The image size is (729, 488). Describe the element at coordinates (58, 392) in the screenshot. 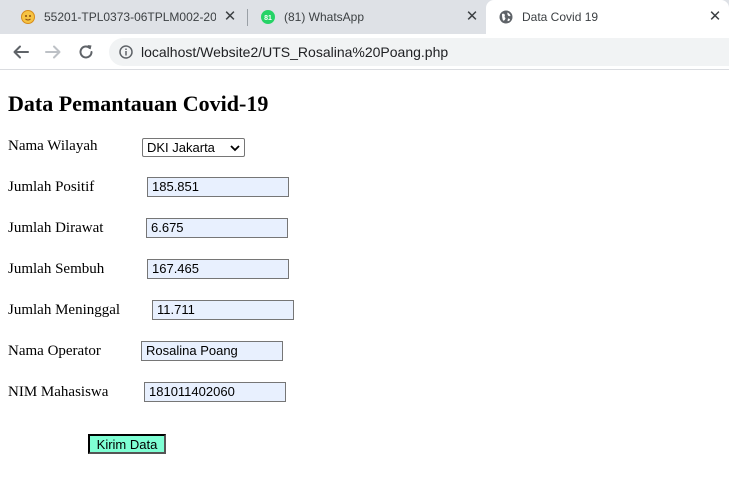

I see `nim-label: NIM Mahasiswa` at that location.